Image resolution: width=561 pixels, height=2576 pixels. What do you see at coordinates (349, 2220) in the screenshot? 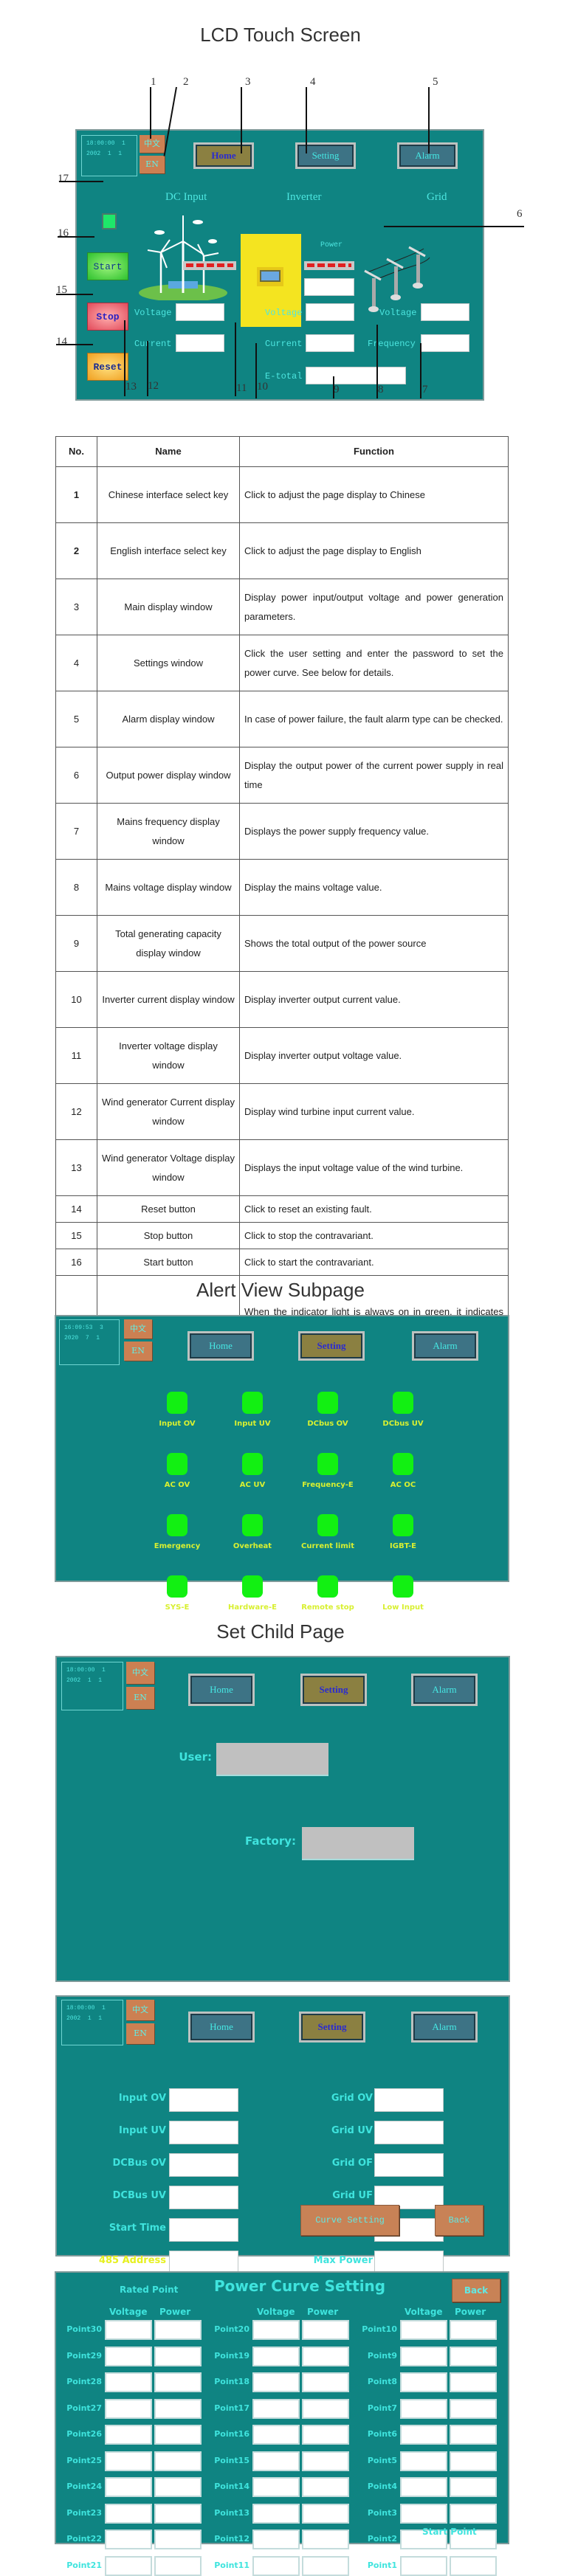
I see `curve-setting-button: Curve Setting` at bounding box center [349, 2220].